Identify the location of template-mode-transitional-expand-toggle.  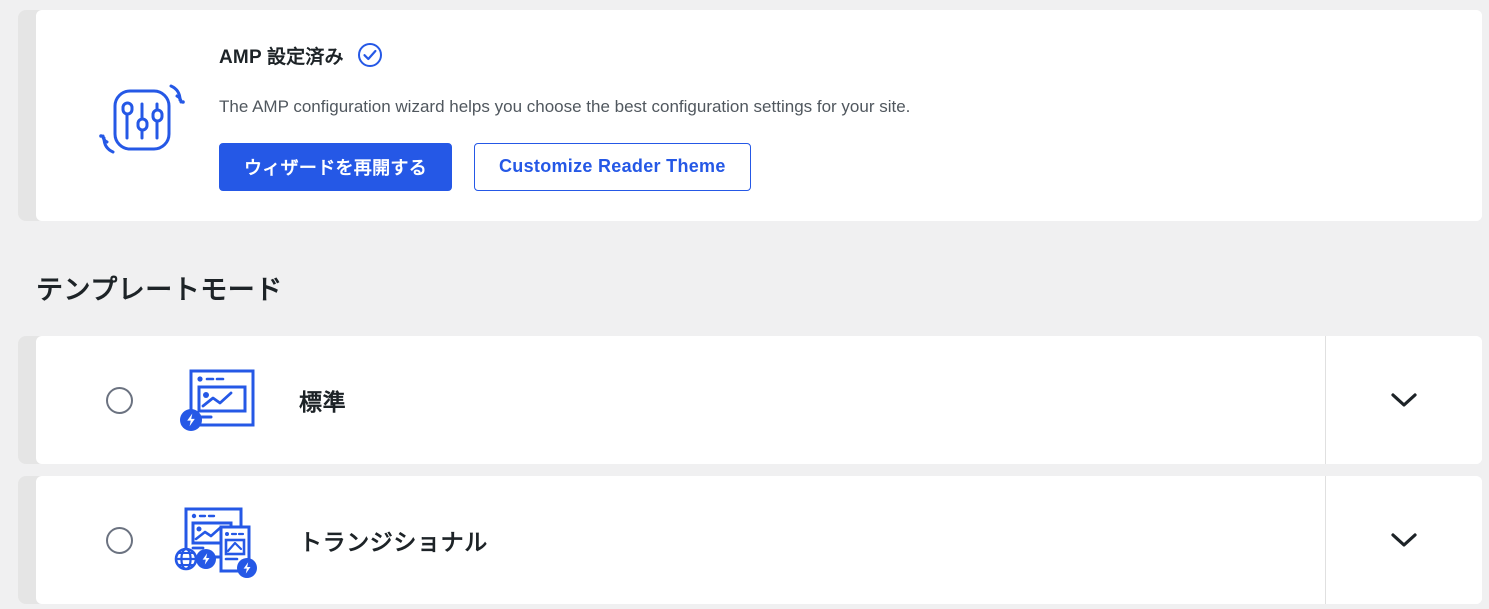
(1404, 540).